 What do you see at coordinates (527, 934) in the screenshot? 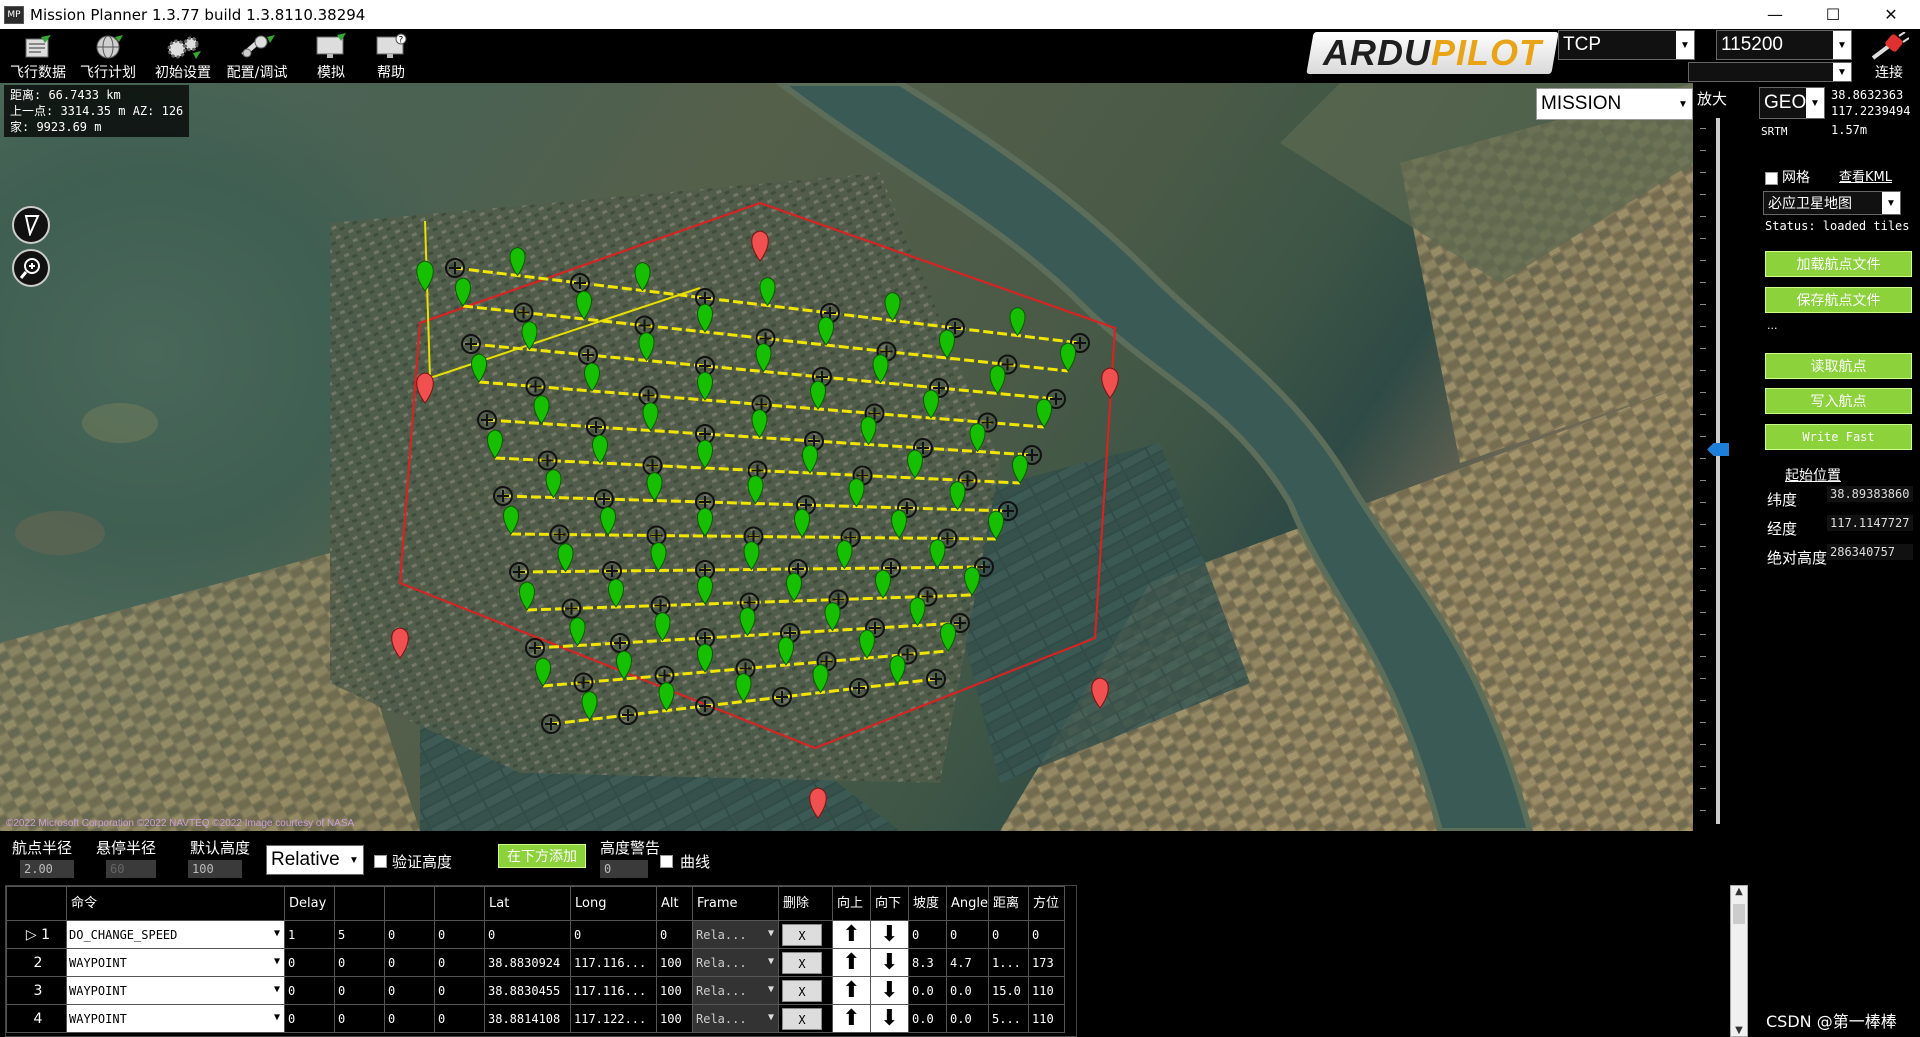
I see `lat-cell: 0` at bounding box center [527, 934].